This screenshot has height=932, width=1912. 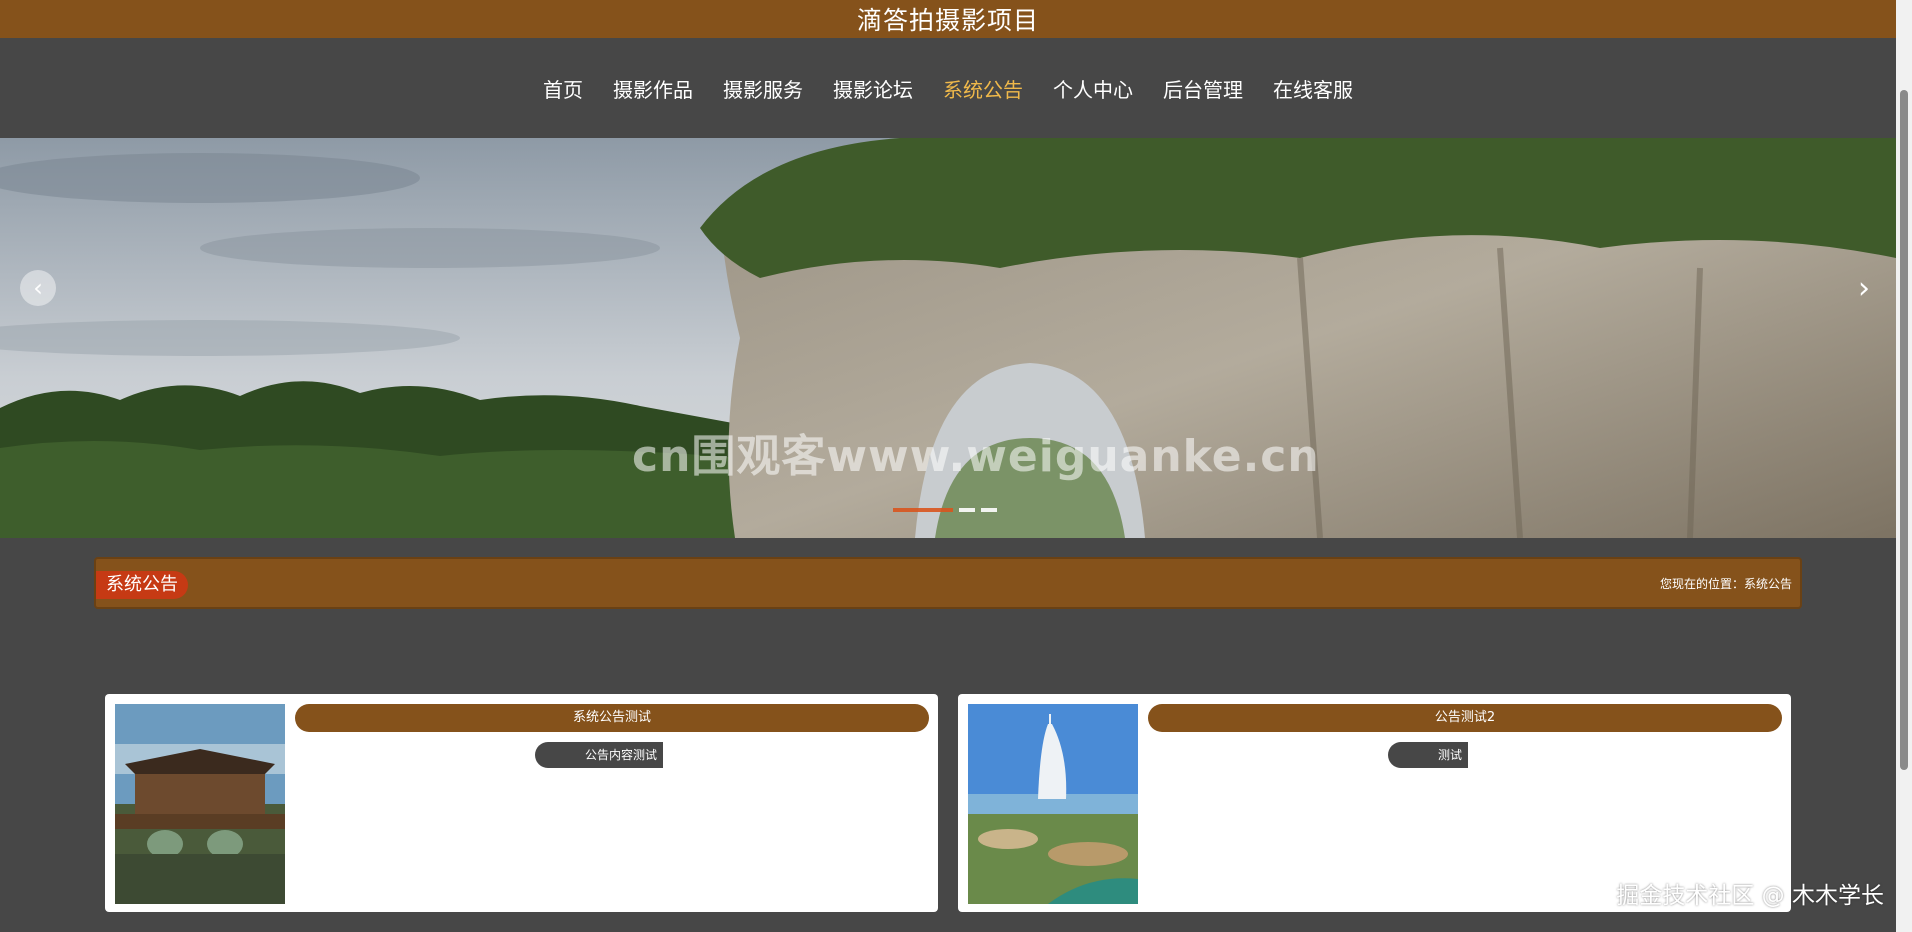 I want to click on nav-item-announcements: 系统公告, so click(x=983, y=88).